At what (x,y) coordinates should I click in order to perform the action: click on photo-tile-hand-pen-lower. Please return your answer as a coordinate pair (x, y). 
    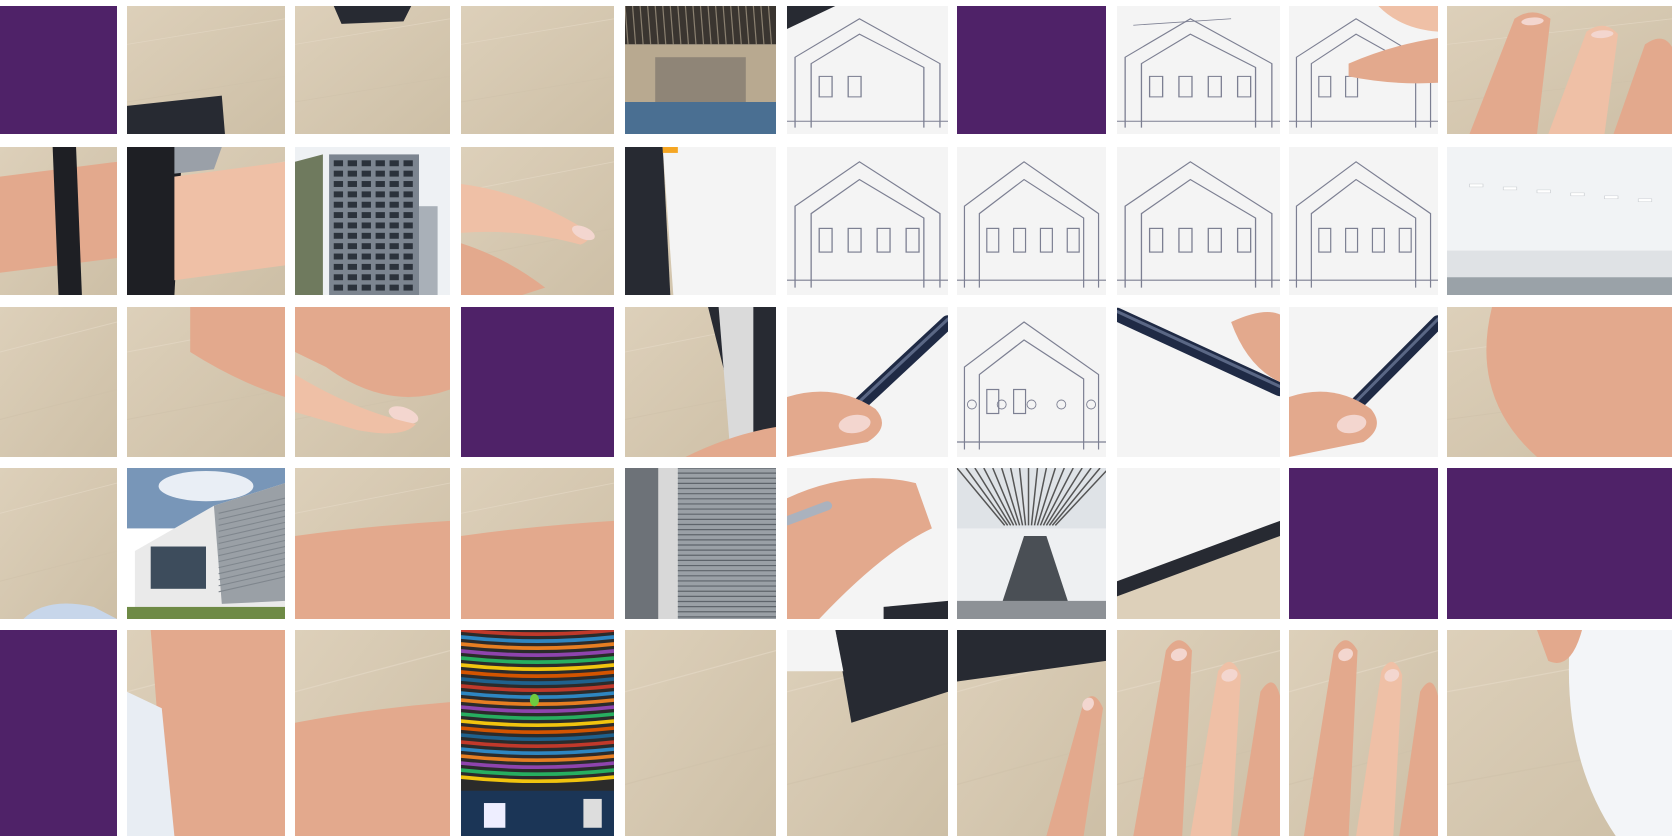
    Looking at the image, I should click on (867, 543).